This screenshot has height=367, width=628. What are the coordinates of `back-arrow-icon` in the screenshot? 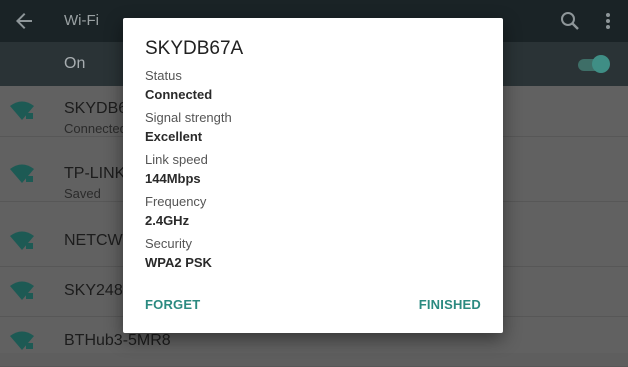 It's located at (24, 21).